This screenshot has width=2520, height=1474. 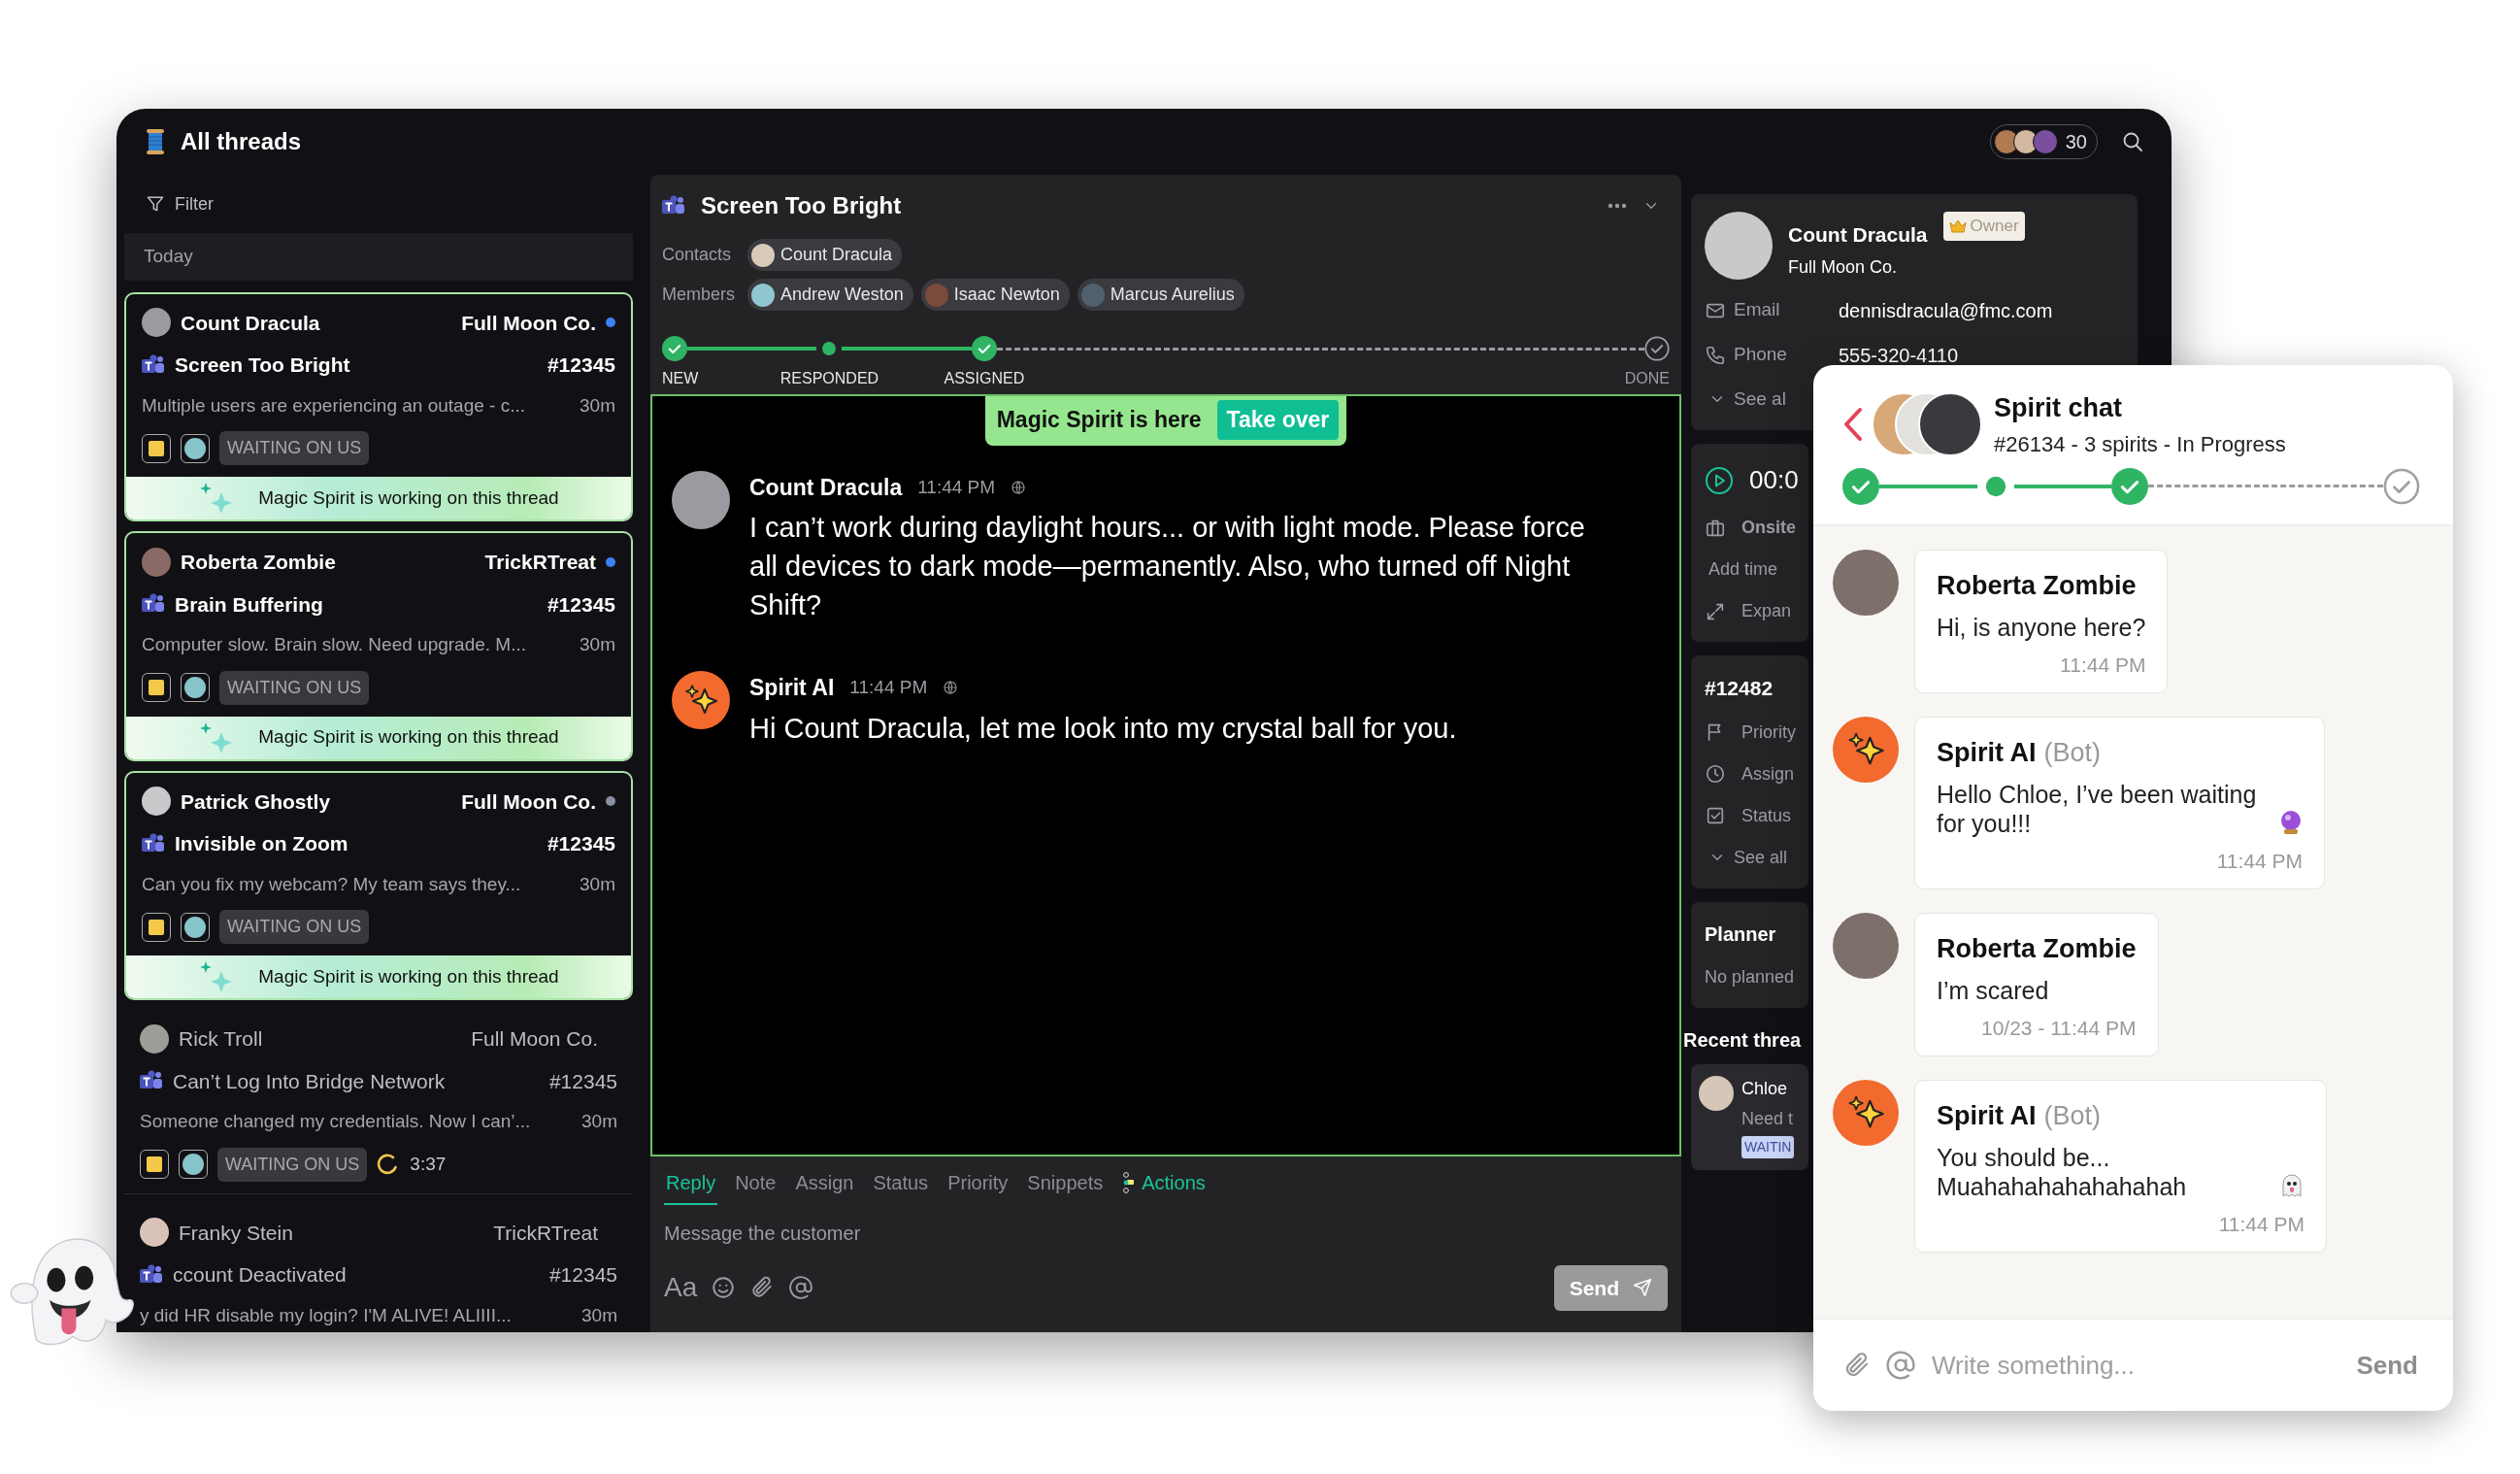 What do you see at coordinates (1128, 1182) in the screenshot?
I see `actions-icon` at bounding box center [1128, 1182].